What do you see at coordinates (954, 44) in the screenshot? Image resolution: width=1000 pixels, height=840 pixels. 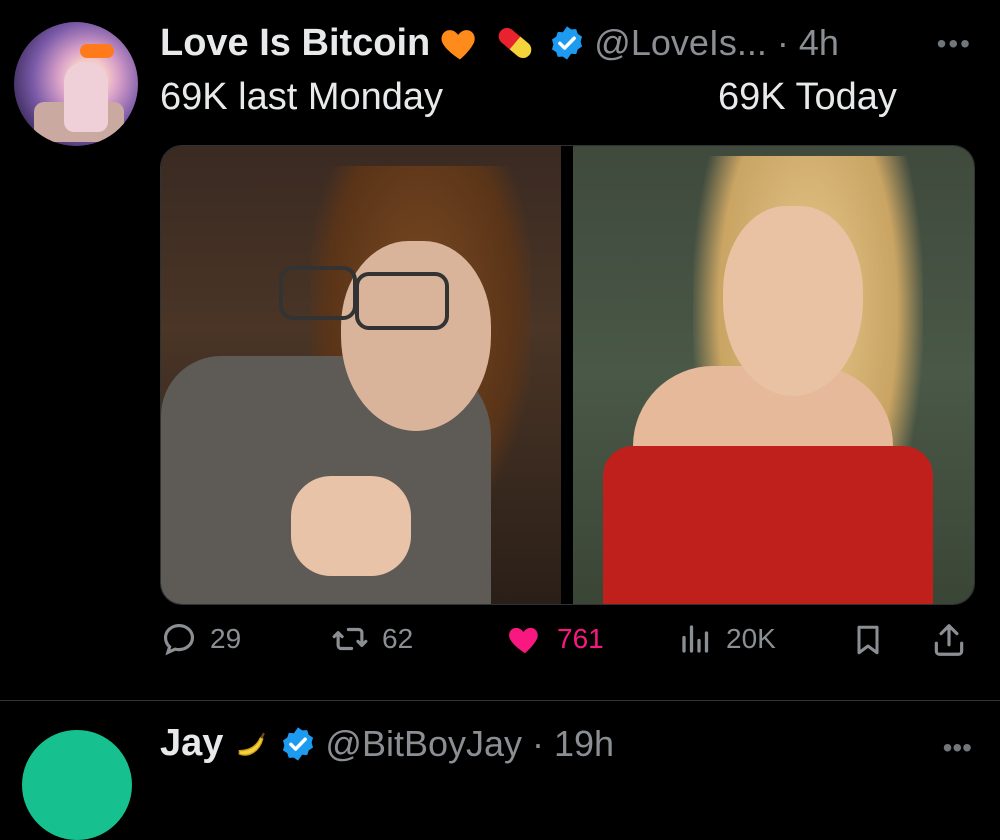 I see `more-options-icon: •••` at bounding box center [954, 44].